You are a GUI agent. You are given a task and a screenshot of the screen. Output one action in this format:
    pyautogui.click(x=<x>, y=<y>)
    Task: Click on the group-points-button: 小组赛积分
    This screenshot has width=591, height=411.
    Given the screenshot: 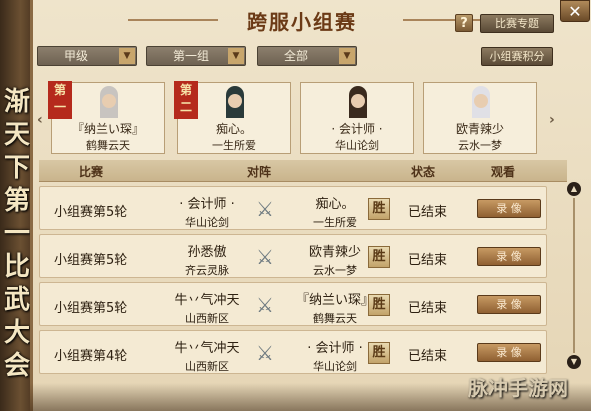 What is the action you would take?
    pyautogui.click(x=517, y=56)
    